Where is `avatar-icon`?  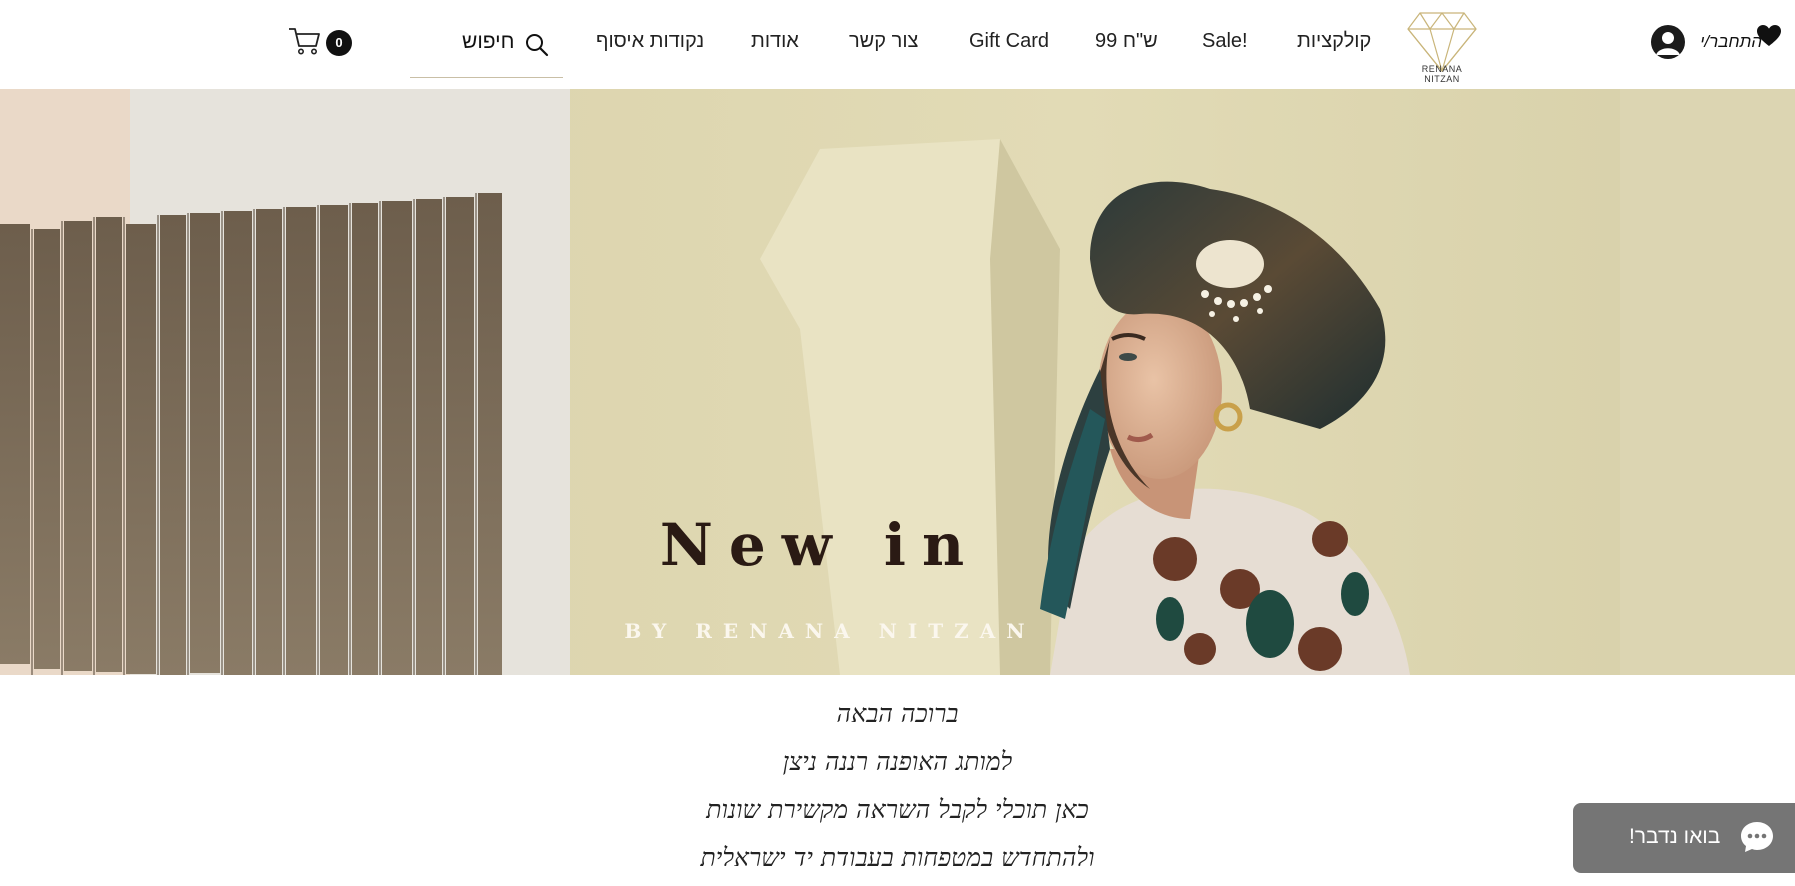 avatar-icon is located at coordinates (1668, 43).